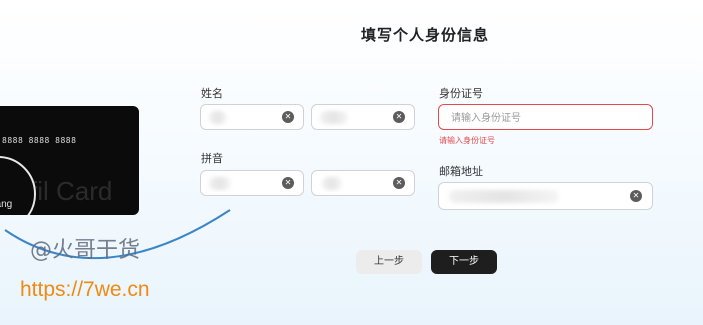 The image size is (703, 325). I want to click on prev-step-button: 上一步, so click(389, 262).